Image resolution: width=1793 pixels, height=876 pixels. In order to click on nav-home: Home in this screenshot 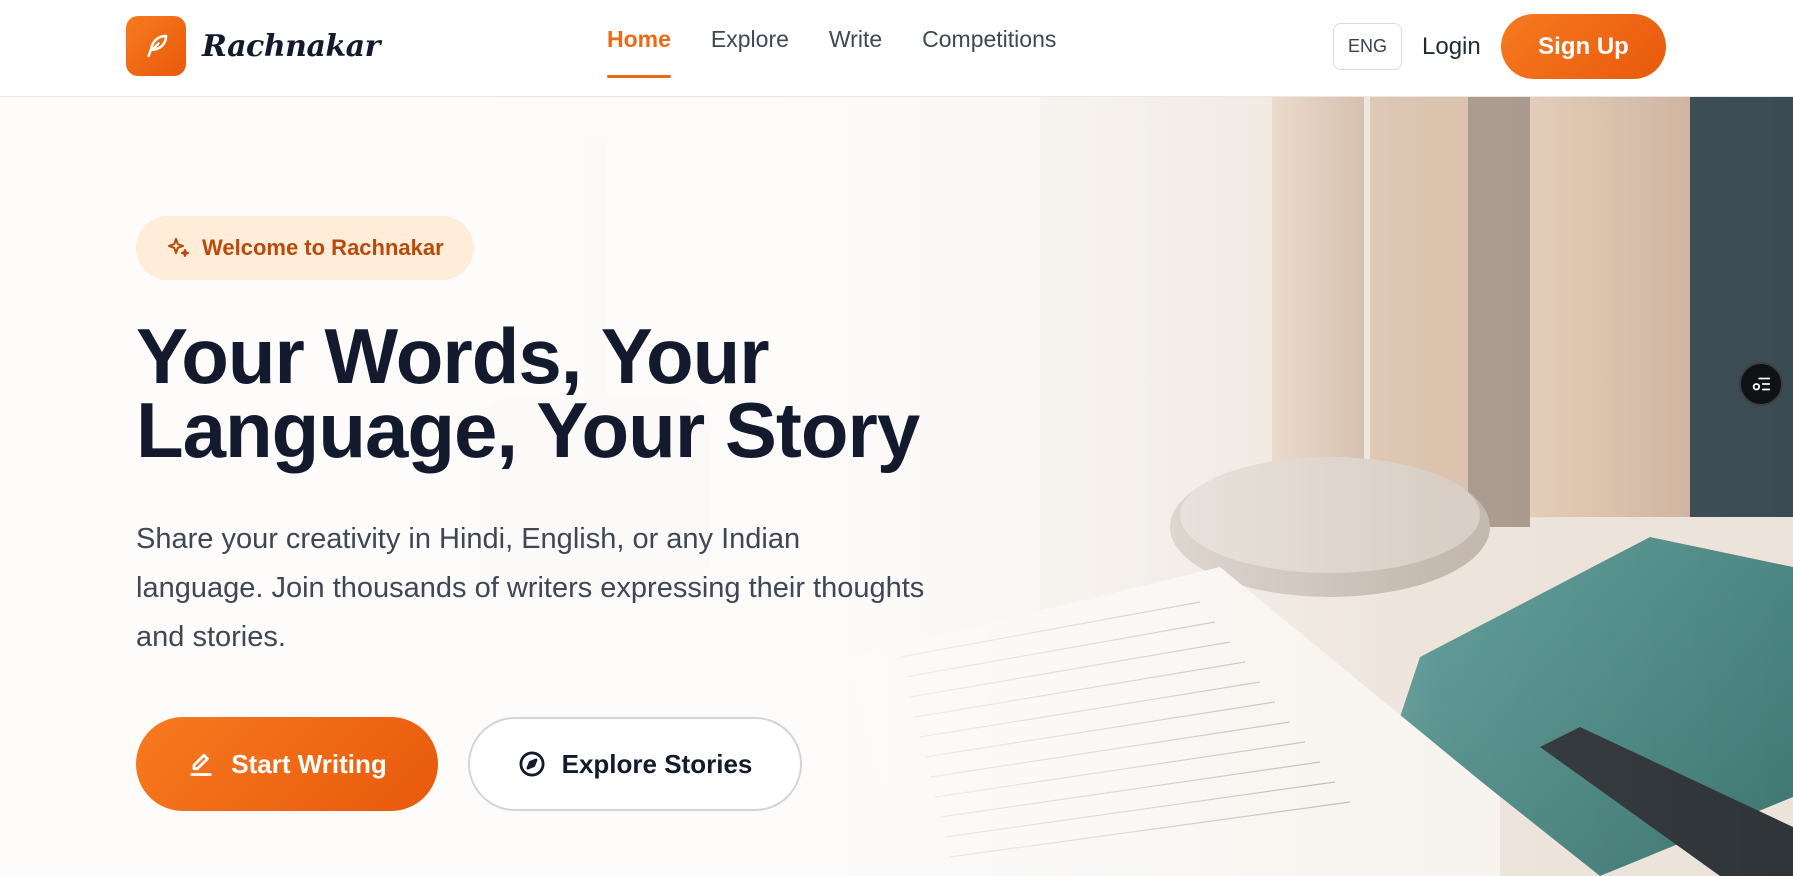, I will do `click(639, 52)`.